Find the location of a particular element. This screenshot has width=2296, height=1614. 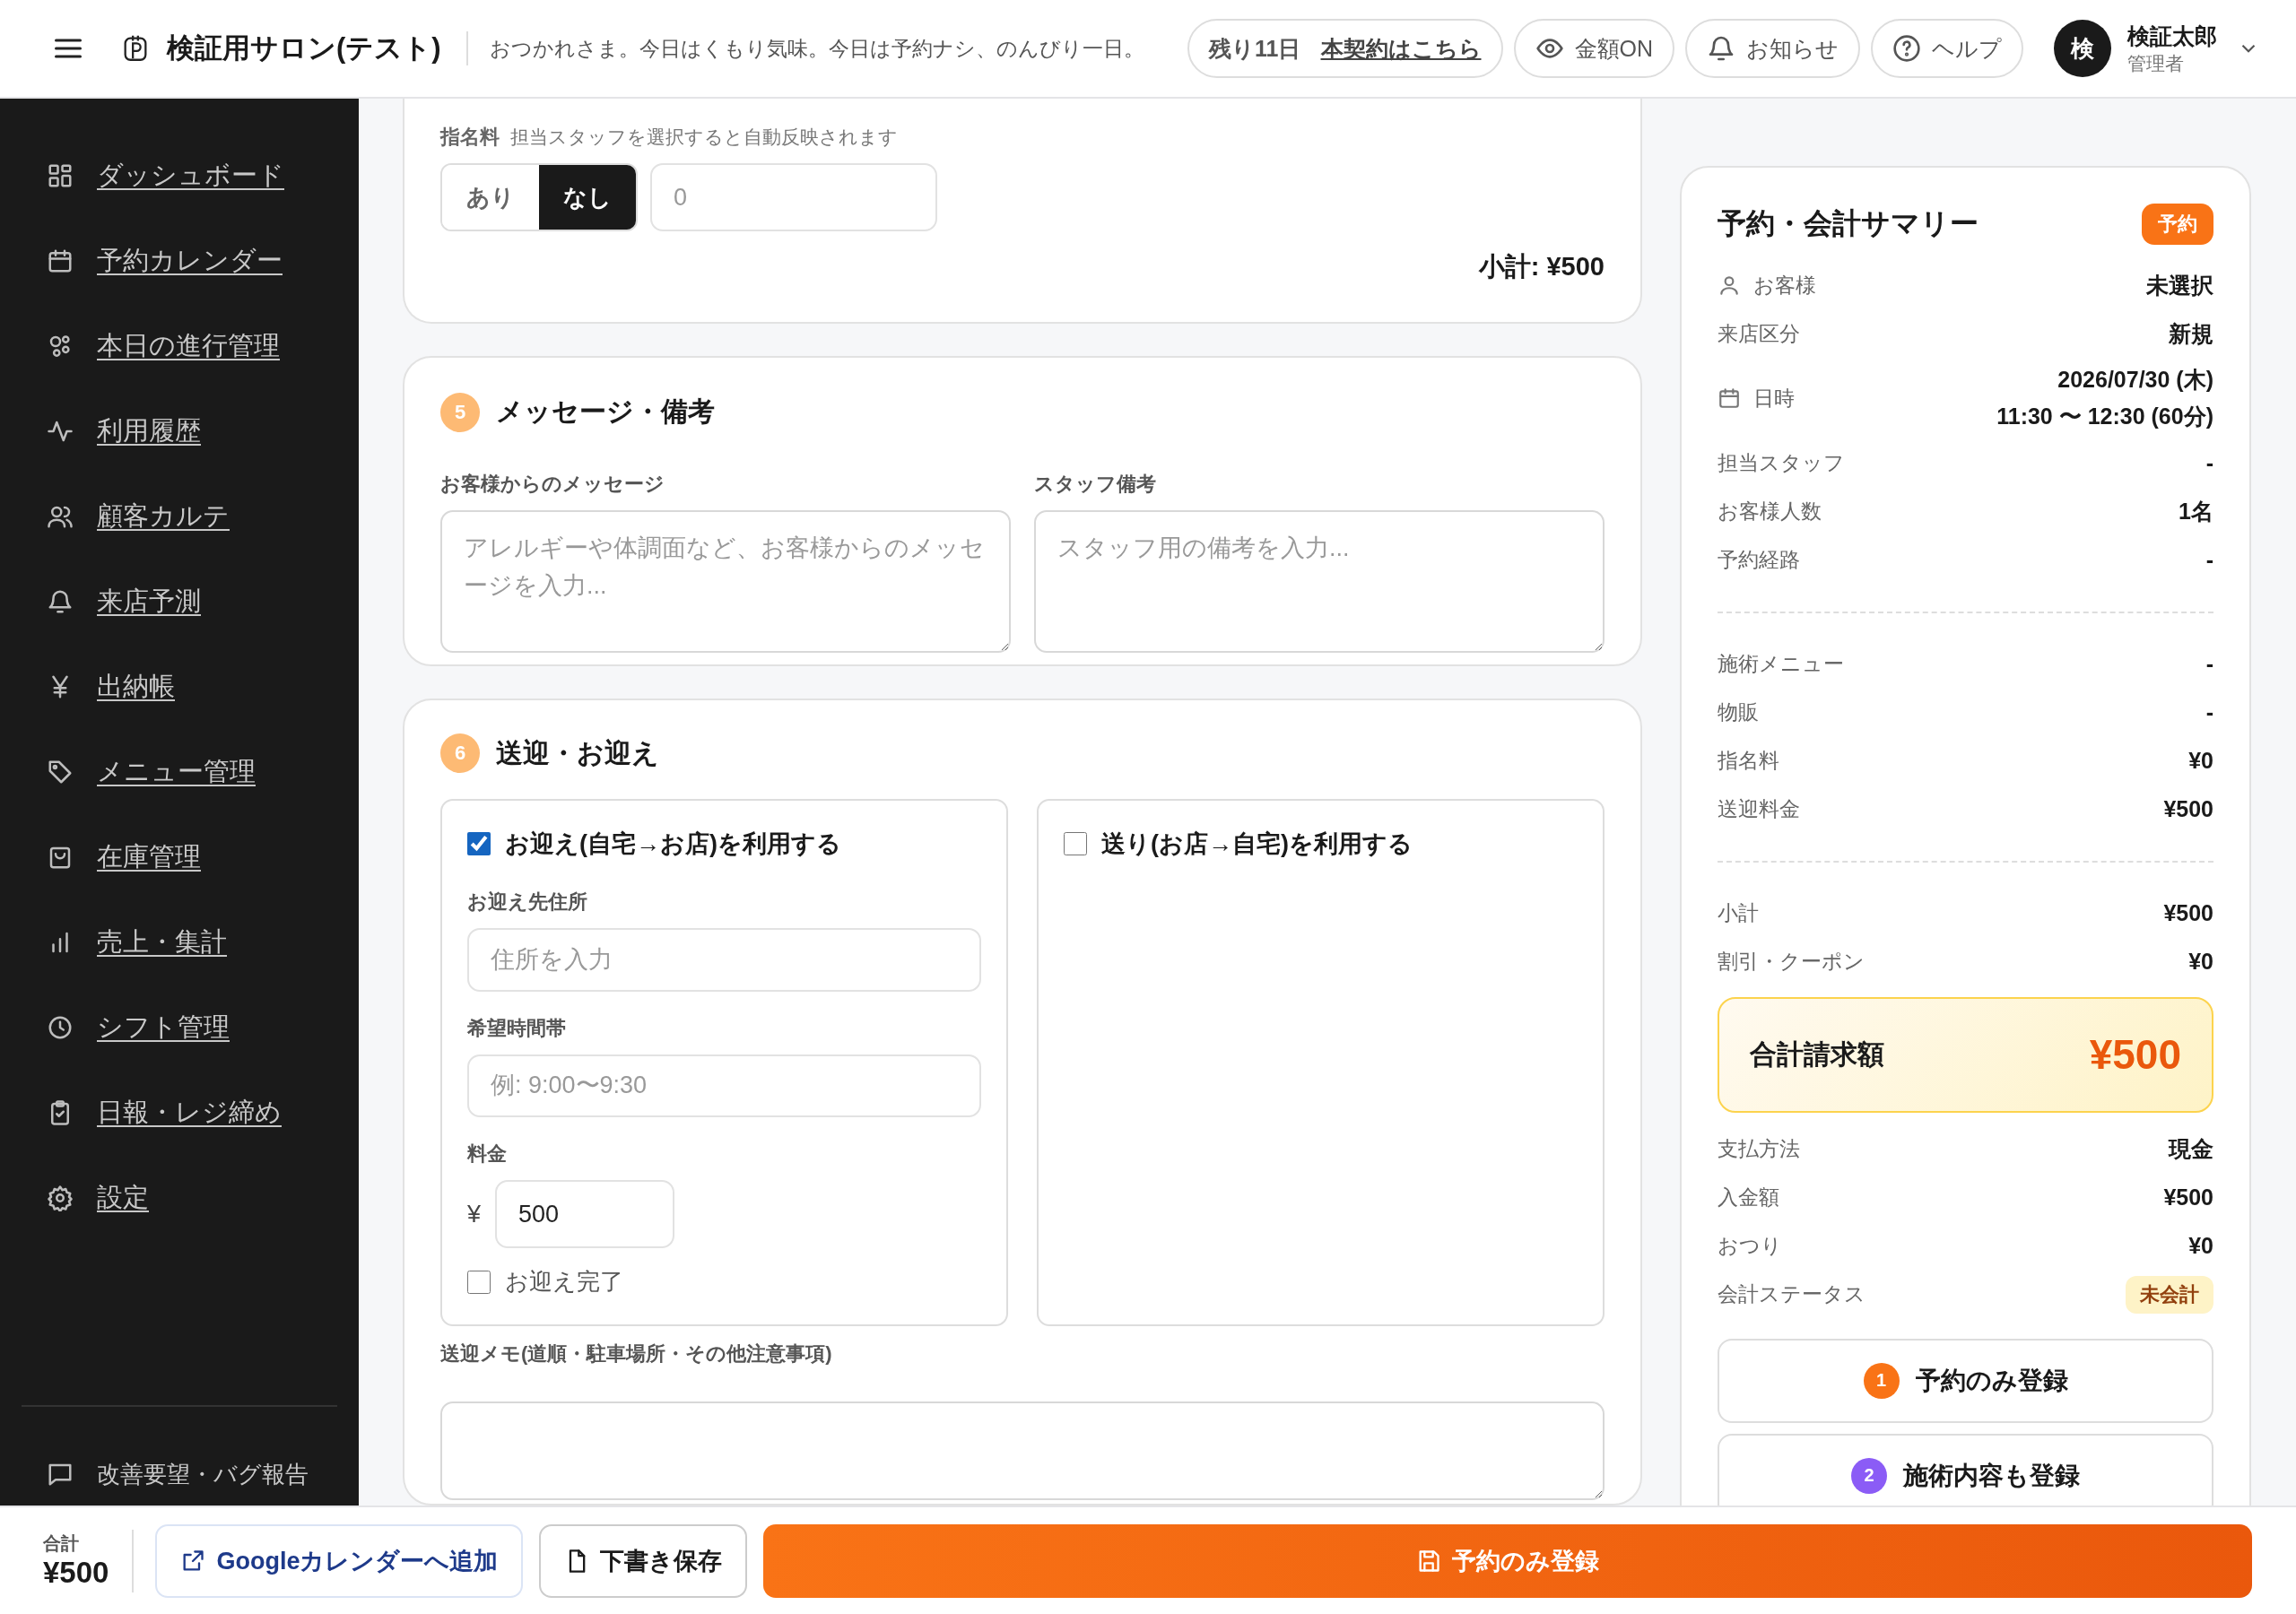

summary-label: 施術メニュー is located at coordinates (1781, 664).